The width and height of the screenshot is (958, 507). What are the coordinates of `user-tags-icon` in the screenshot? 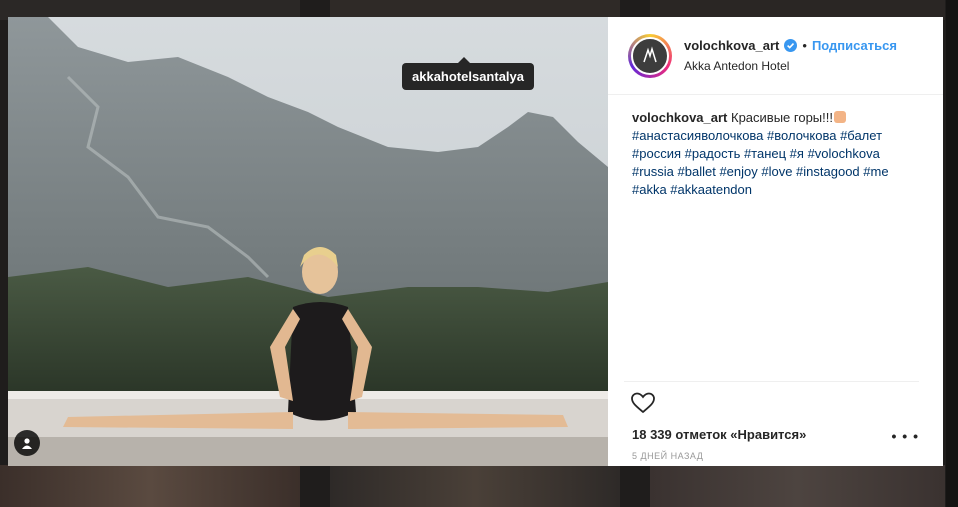 It's located at (27, 443).